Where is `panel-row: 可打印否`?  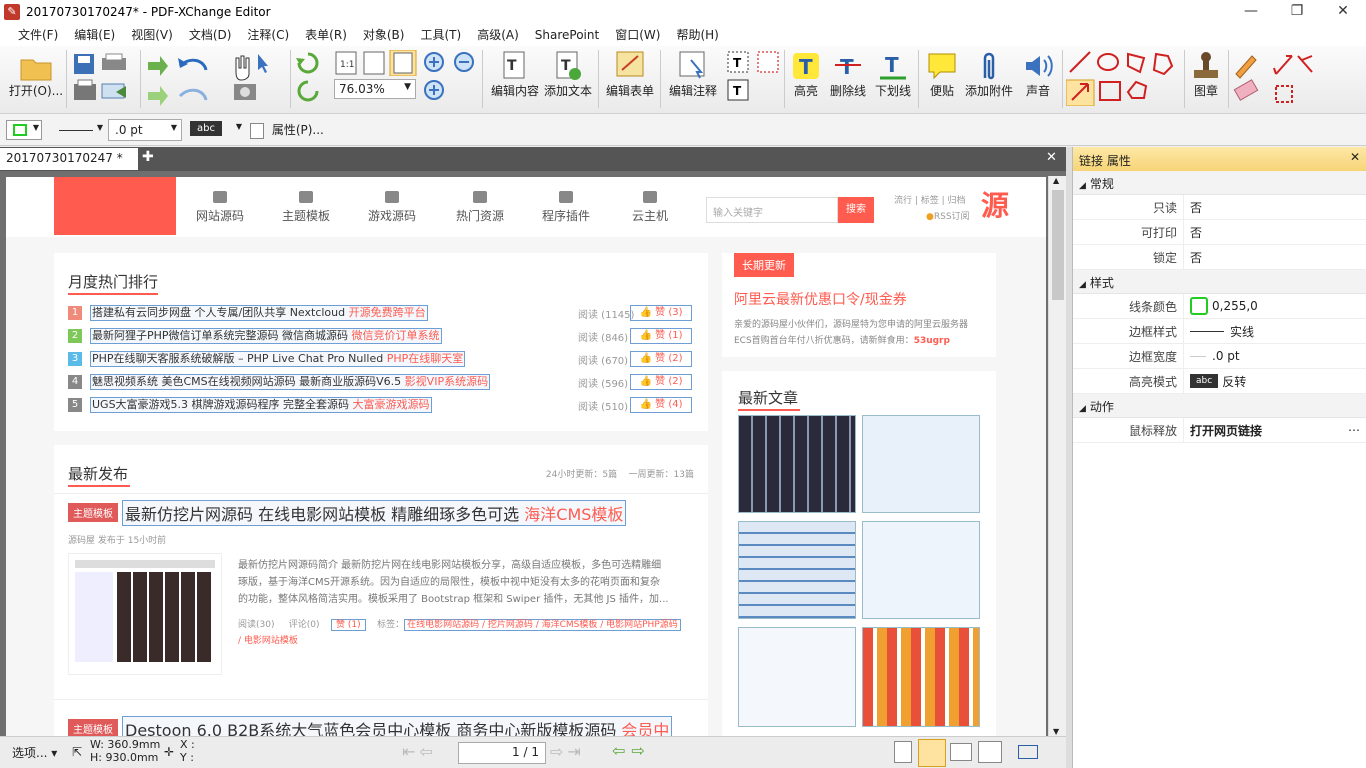 panel-row: 可打印否 is located at coordinates (1219, 232).